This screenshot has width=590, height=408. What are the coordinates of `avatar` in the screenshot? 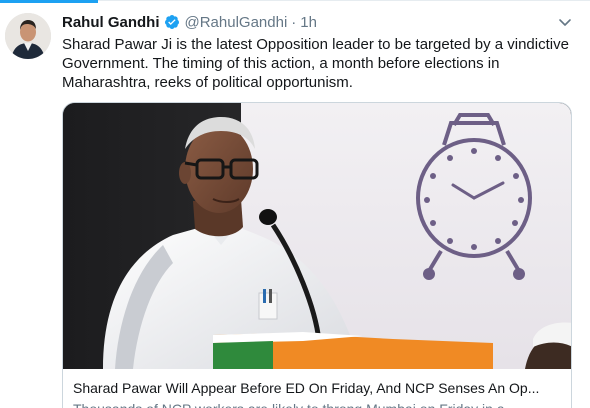 It's located at (28, 36).